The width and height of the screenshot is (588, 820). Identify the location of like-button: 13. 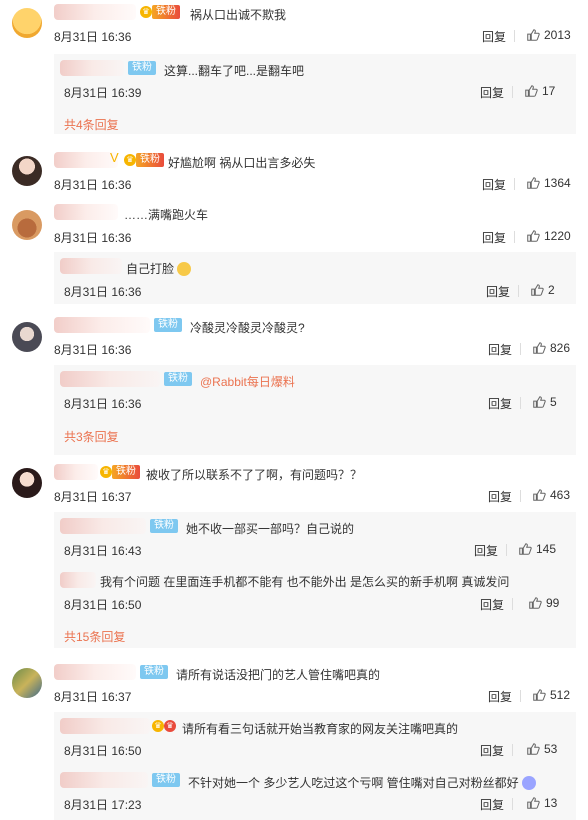
(541, 803).